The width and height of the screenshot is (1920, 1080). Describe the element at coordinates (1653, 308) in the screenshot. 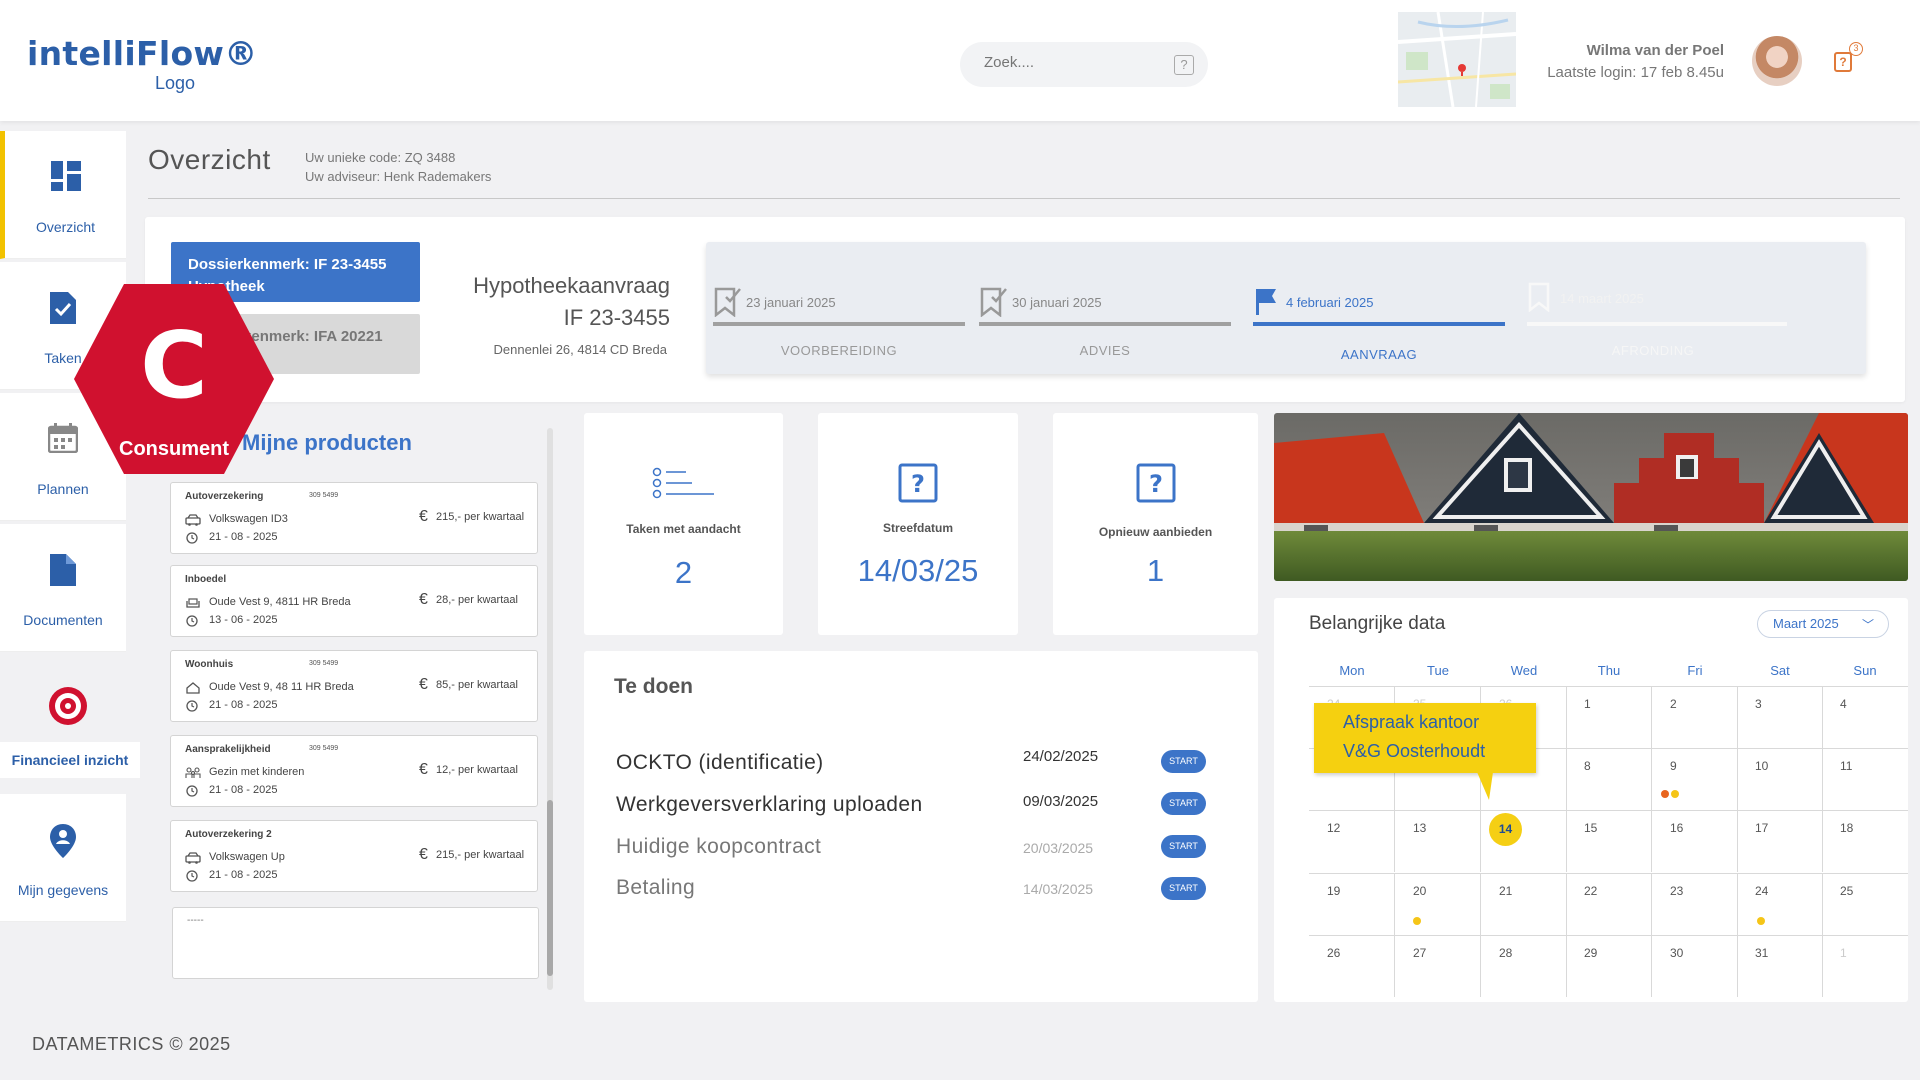

I see `timeline-step-afronding: 14 maart 2025 AFRONDING` at that location.